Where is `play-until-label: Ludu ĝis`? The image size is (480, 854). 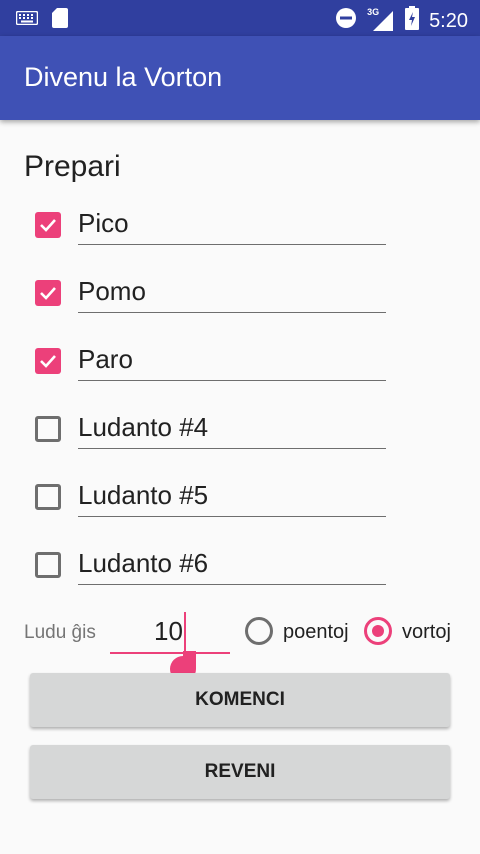 play-until-label: Ludu ĝis is located at coordinates (60, 632).